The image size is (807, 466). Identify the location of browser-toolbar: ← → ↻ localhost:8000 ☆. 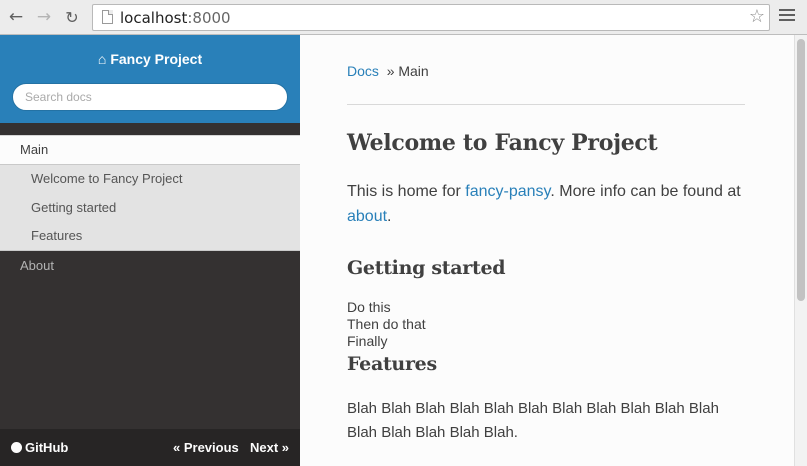
(403, 17).